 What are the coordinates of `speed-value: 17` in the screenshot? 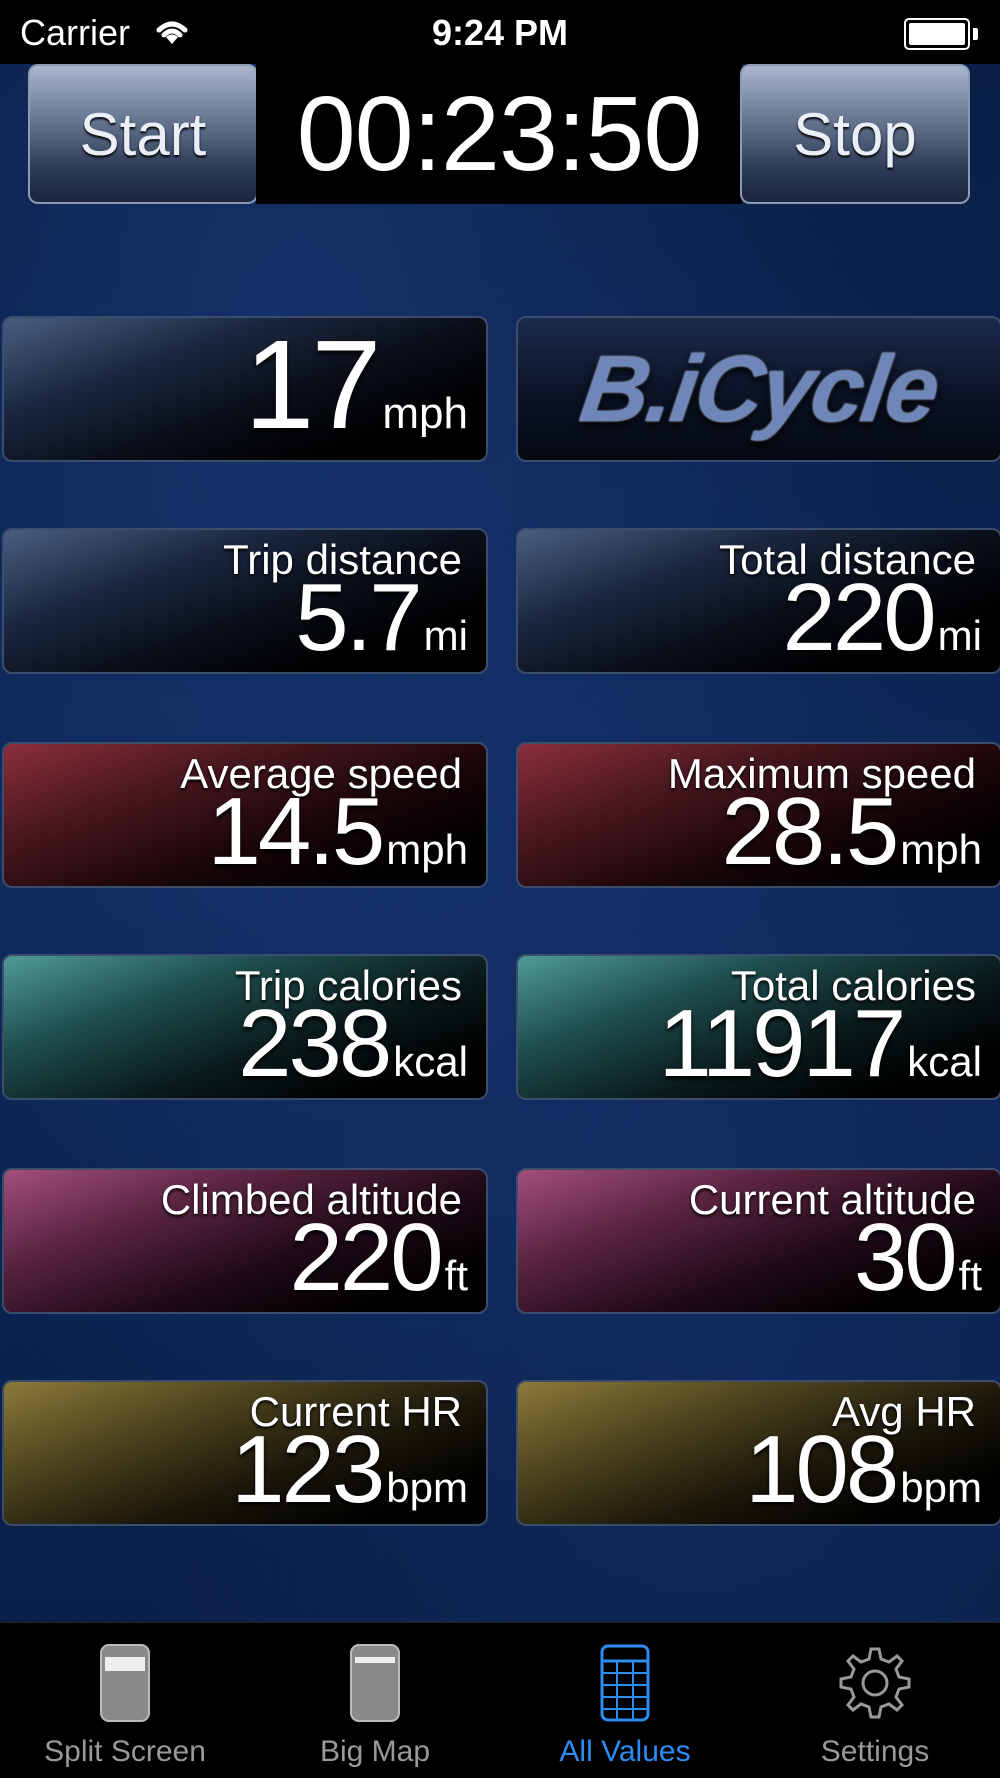 It's located at (312, 385).